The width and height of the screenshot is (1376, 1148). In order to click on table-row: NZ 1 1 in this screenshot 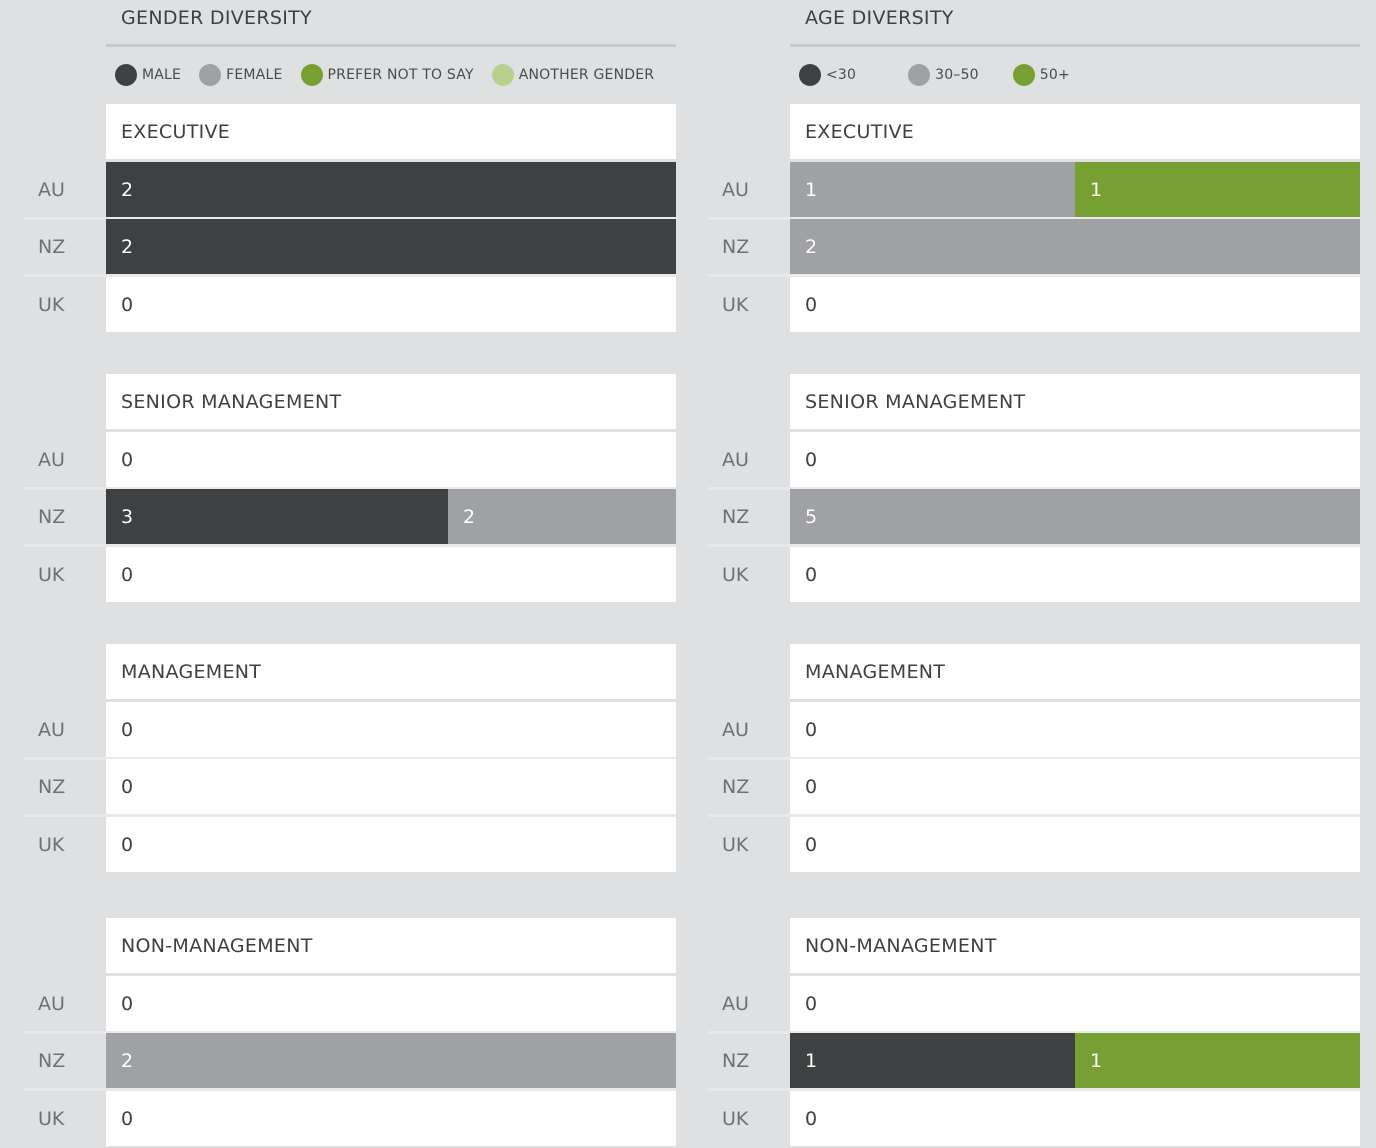, I will do `click(1038, 1062)`.